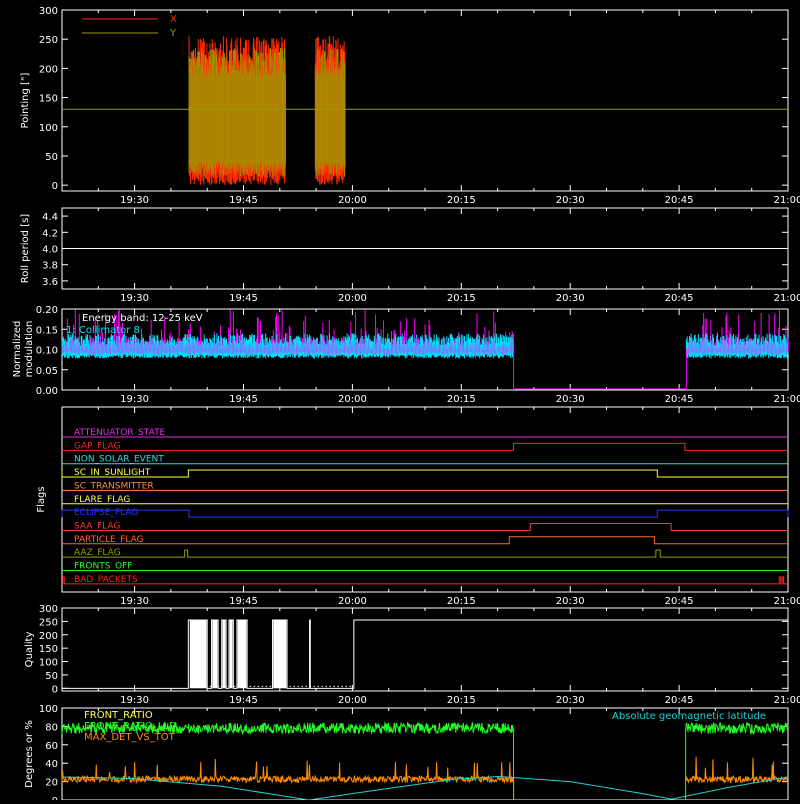  What do you see at coordinates (106, 580) in the screenshot?
I see `flag-label: BAD_PACKETS` at bounding box center [106, 580].